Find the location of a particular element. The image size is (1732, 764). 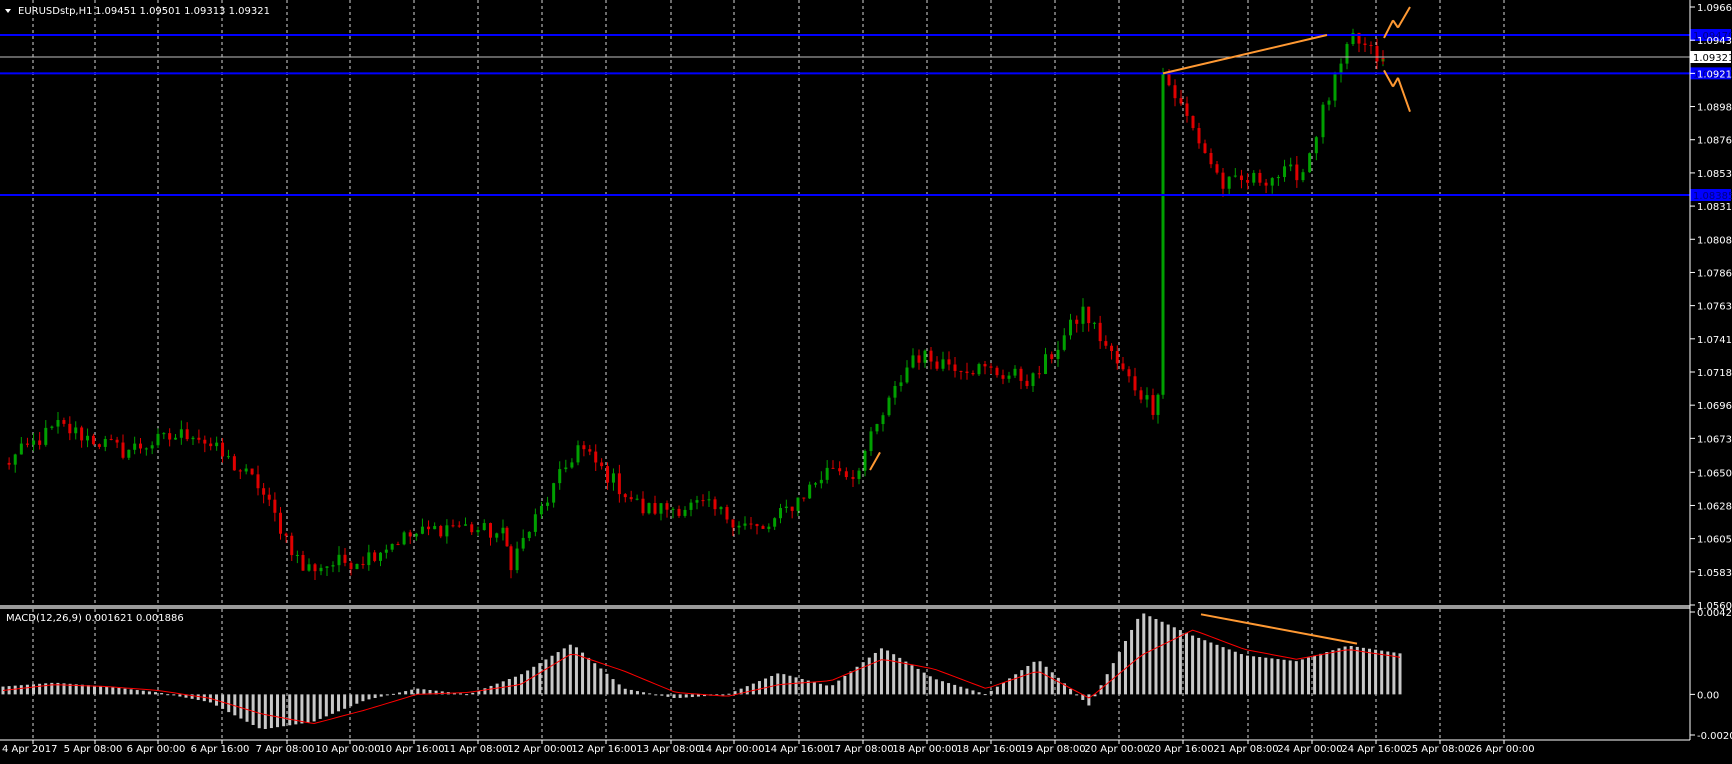

y-tick-label: 1.09660 is located at coordinates (1714, 8).